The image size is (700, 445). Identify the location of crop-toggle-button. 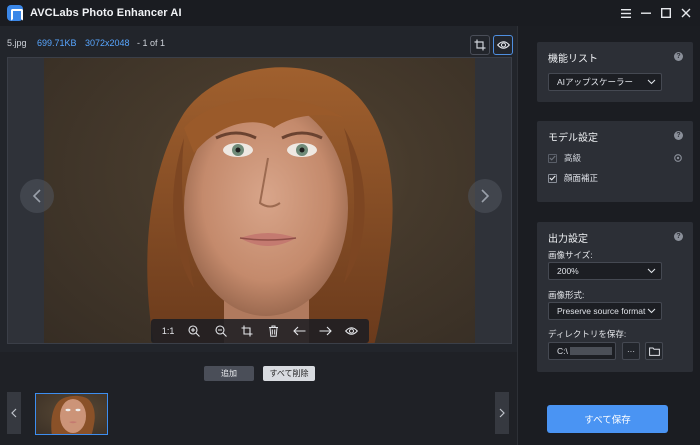
(480, 45).